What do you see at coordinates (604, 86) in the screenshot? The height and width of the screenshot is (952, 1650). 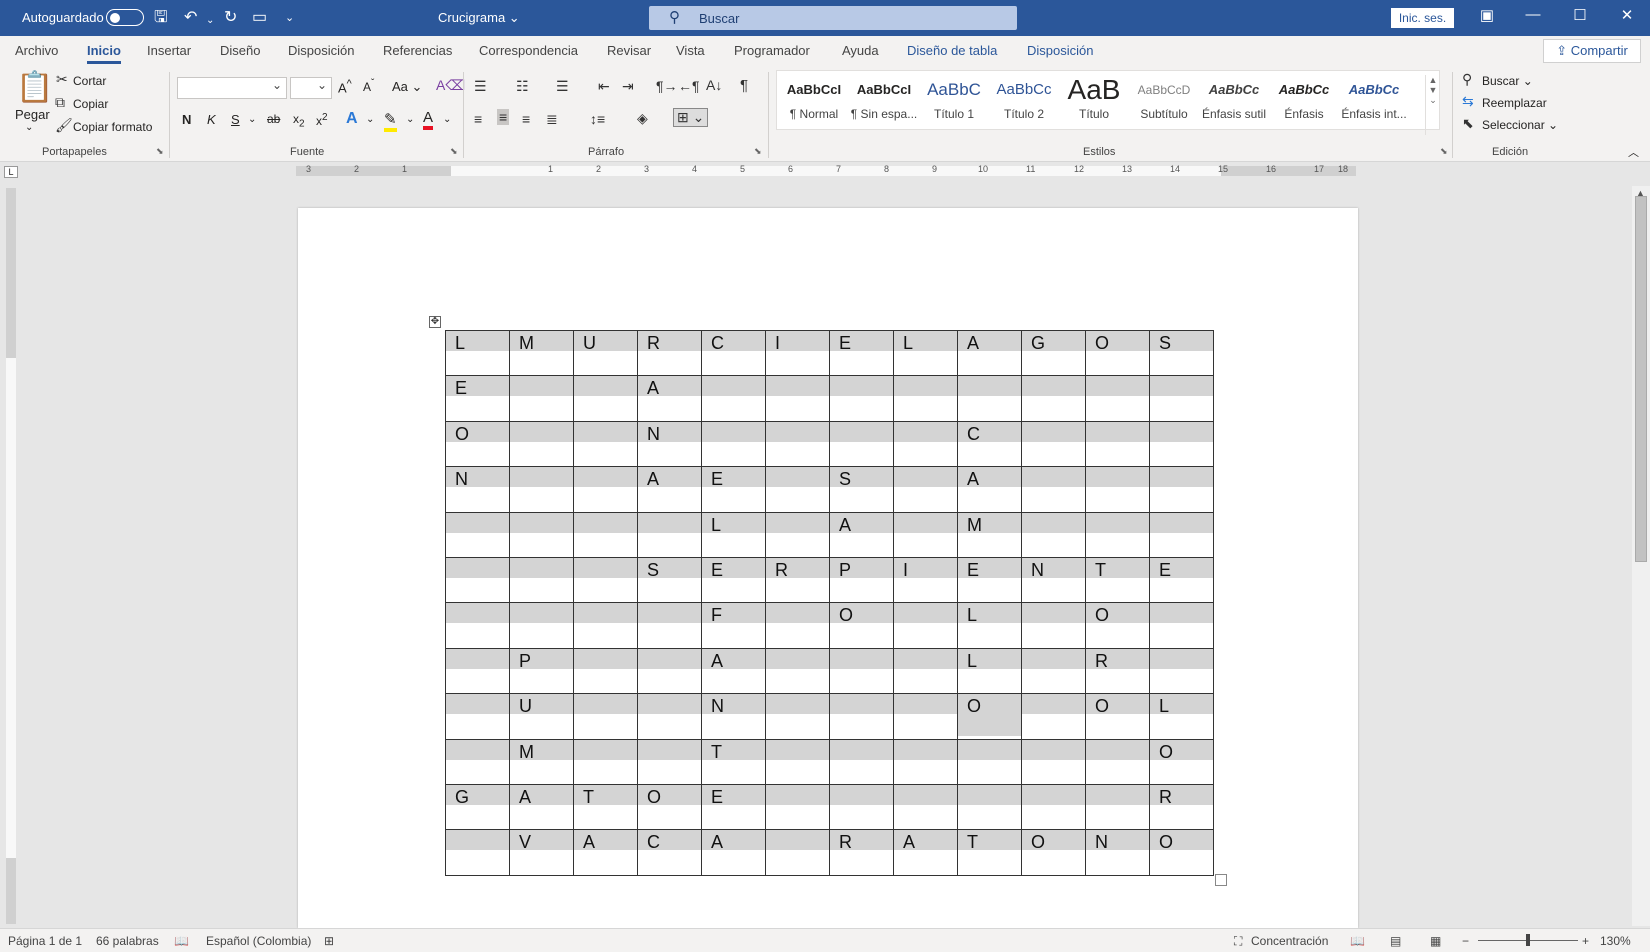 I see `decrease-indent-icon: ⇤` at bounding box center [604, 86].